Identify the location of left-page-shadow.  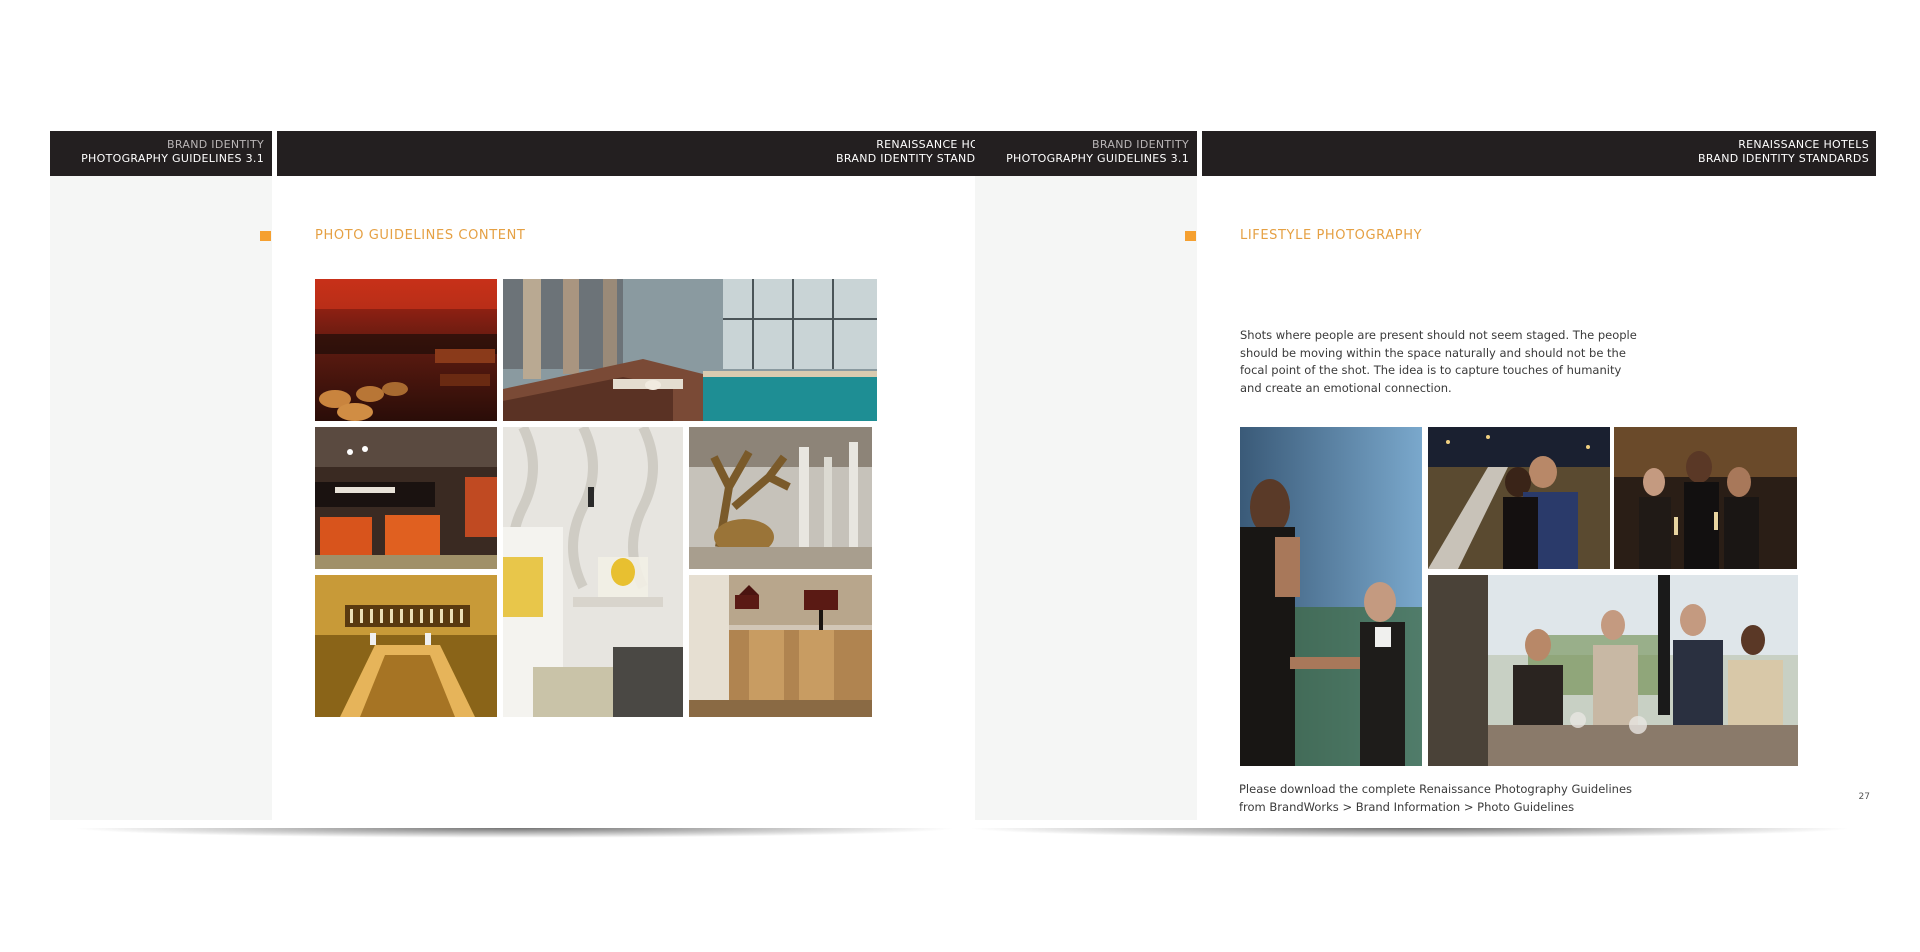
(515, 833).